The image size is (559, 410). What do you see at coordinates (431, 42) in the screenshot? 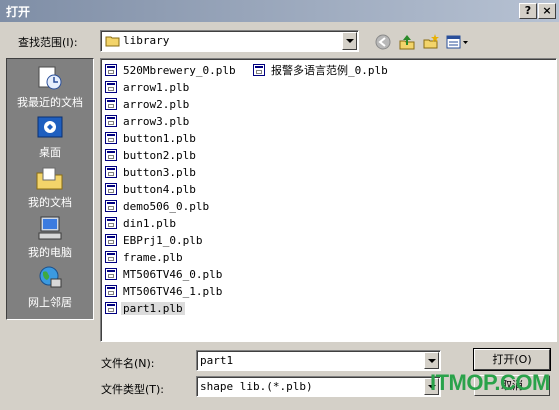
I see `new-folder-icon` at bounding box center [431, 42].